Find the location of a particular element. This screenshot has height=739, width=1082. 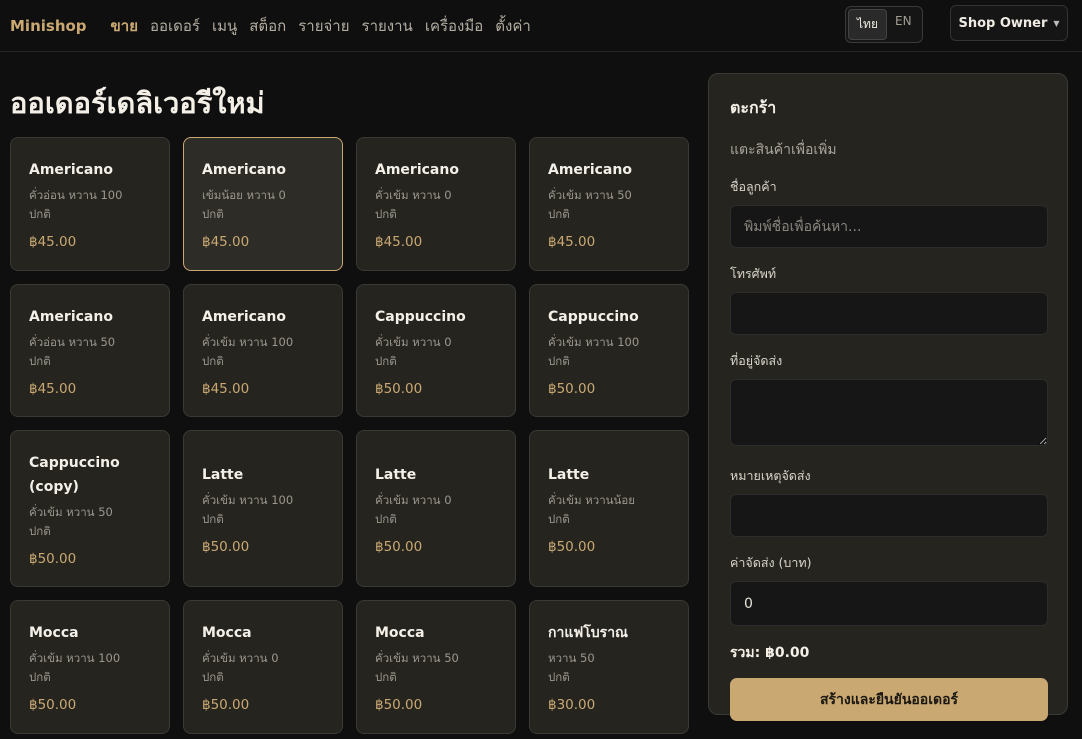

cart-total: รวม: ฿0.00 is located at coordinates (770, 653).